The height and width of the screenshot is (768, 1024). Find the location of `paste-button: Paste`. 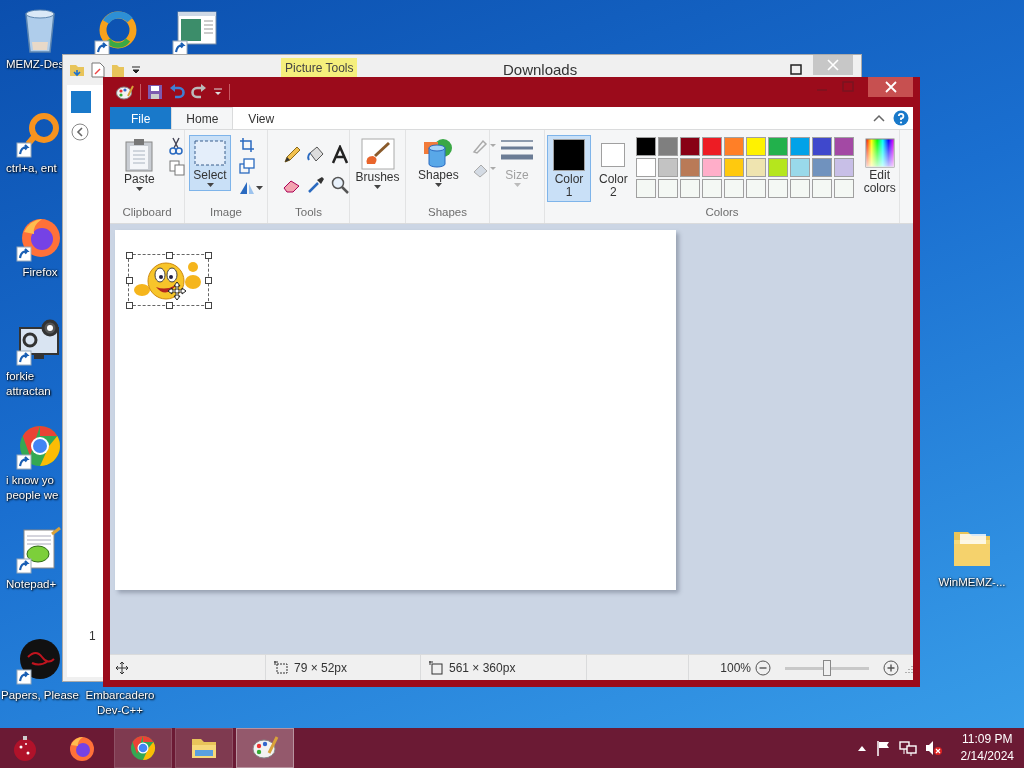

paste-button: Paste is located at coordinates (139, 165).